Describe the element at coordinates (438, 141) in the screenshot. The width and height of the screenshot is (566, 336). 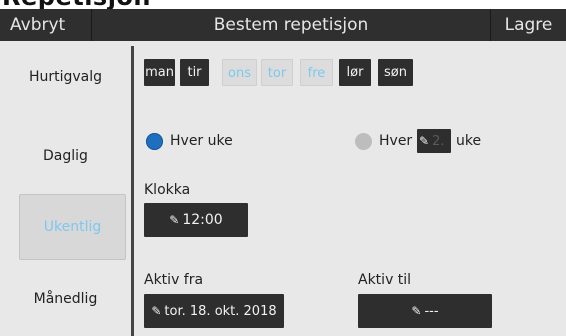
I see `week-interval-value: 2.` at that location.